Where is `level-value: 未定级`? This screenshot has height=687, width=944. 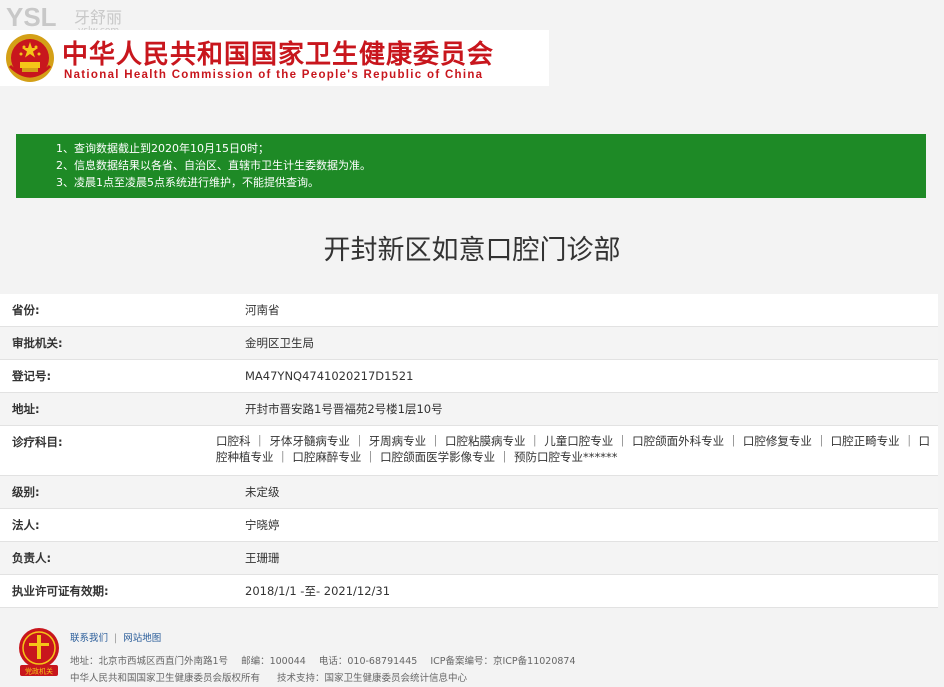
level-value: 未定级 is located at coordinates (262, 492).